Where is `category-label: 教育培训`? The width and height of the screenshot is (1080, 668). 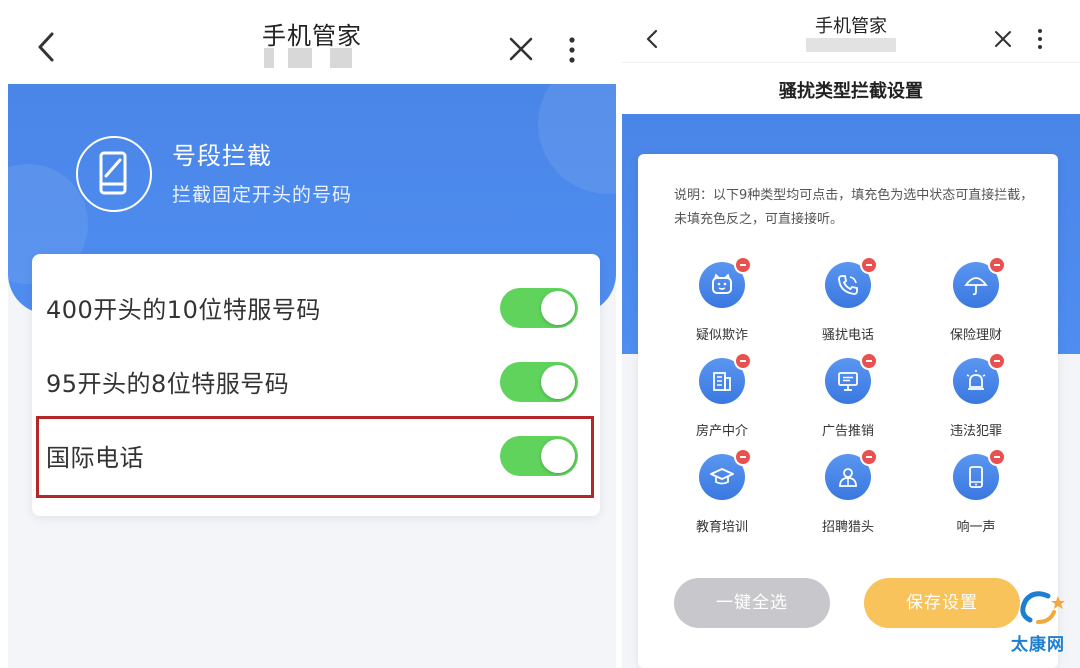
category-label: 教育培训 is located at coordinates (721, 527).